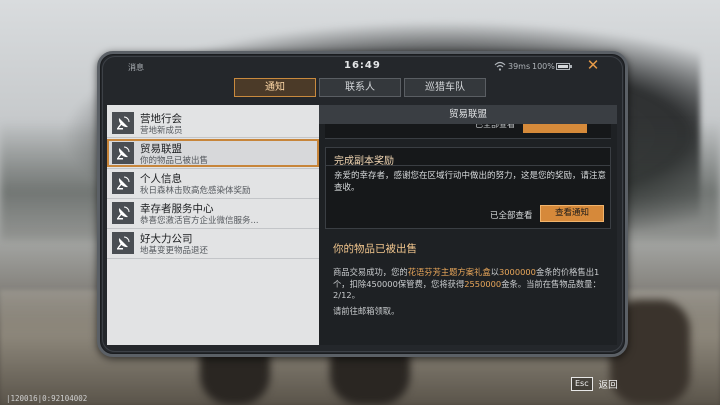  Describe the element at coordinates (449, 272) in the screenshot. I see `item-name: 花语芬芳主题方案礼盒` at that location.